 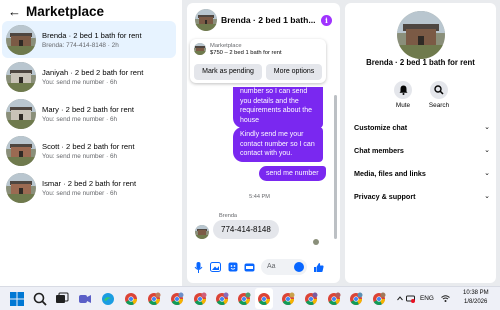 I want to click on listing-thumbnail, so click(x=200, y=49).